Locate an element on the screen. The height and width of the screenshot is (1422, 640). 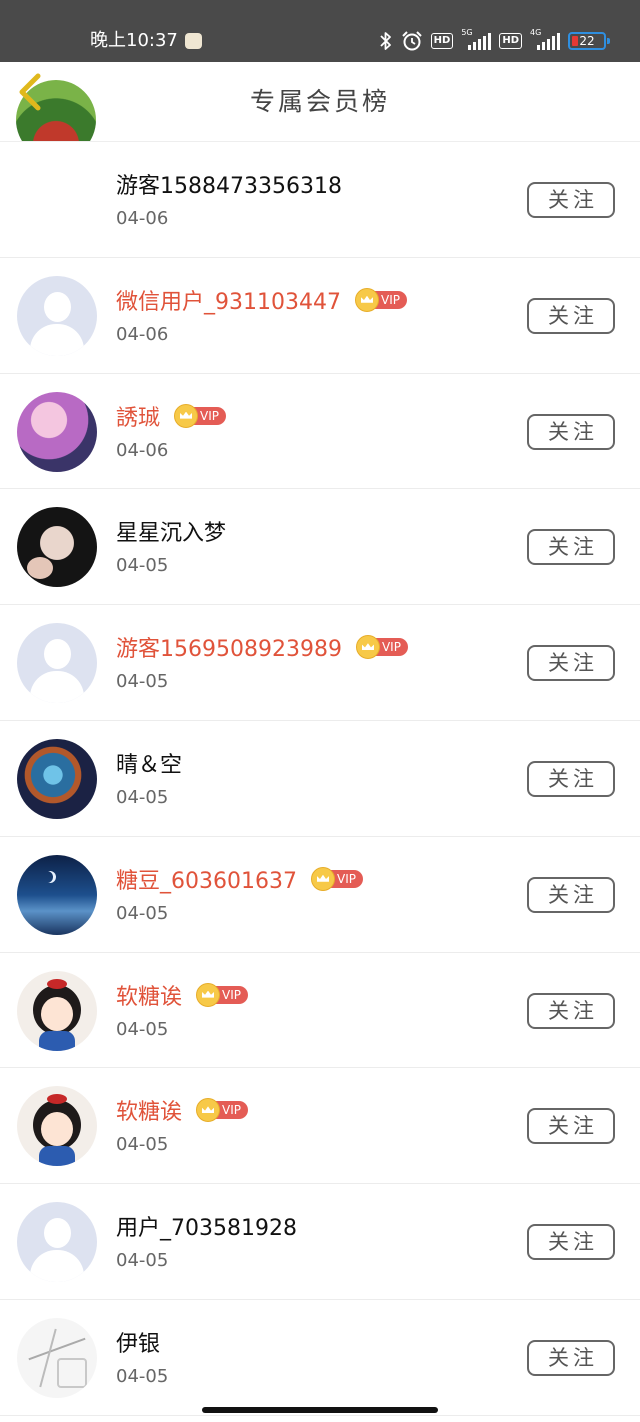
member-name-line: 用户_703581928 is located at coordinates (206, 1226).